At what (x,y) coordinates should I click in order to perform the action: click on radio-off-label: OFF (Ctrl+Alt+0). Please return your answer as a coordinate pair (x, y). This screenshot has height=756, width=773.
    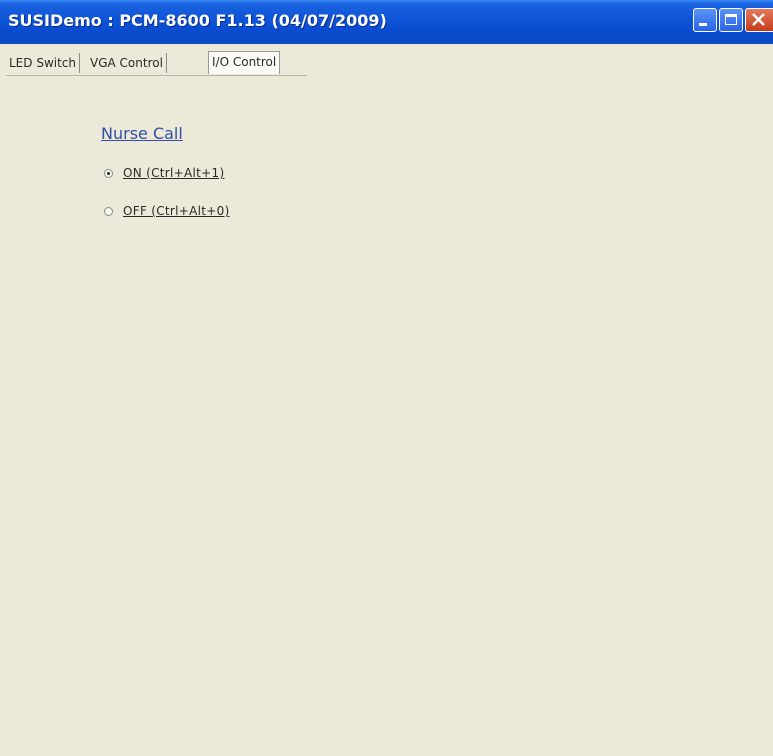
    Looking at the image, I should click on (176, 211).